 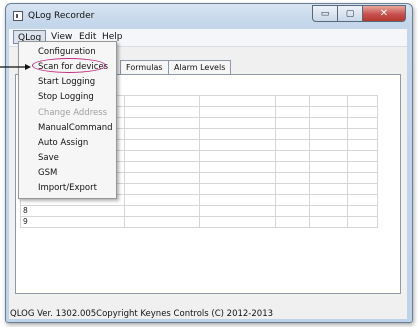 What do you see at coordinates (18, 16) in the screenshot?
I see `app-icon` at bounding box center [18, 16].